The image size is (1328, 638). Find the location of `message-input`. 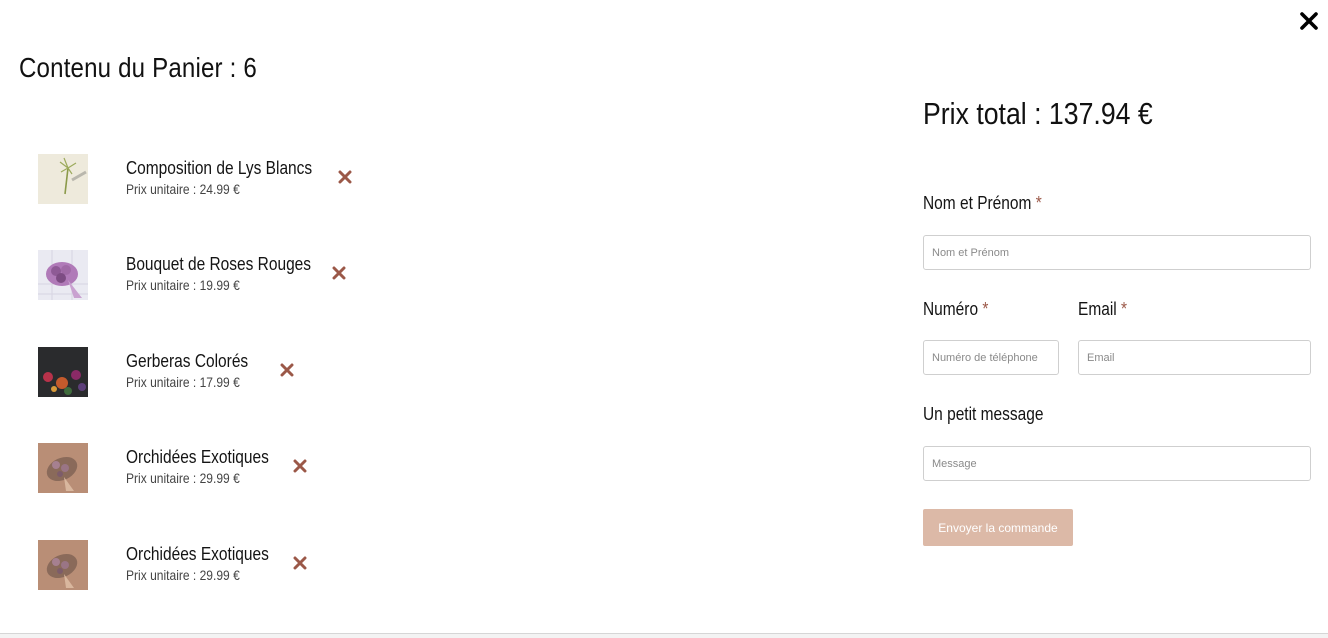

message-input is located at coordinates (1117, 463).